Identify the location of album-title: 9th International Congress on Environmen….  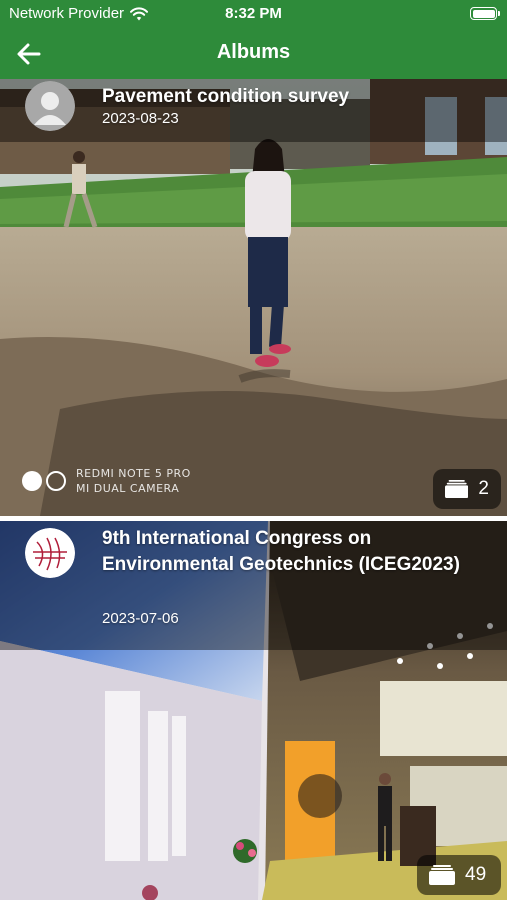
(281, 551).